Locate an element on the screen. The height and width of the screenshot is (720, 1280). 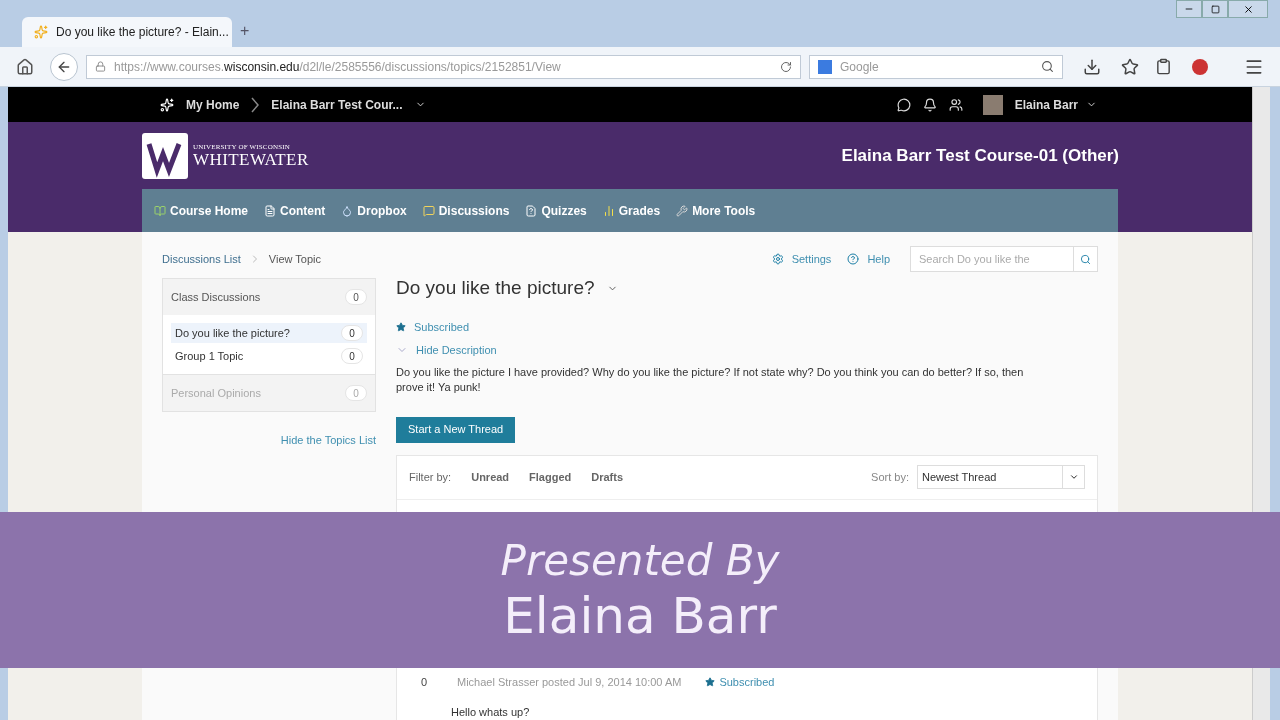
search-field: Google is located at coordinates (936, 66).